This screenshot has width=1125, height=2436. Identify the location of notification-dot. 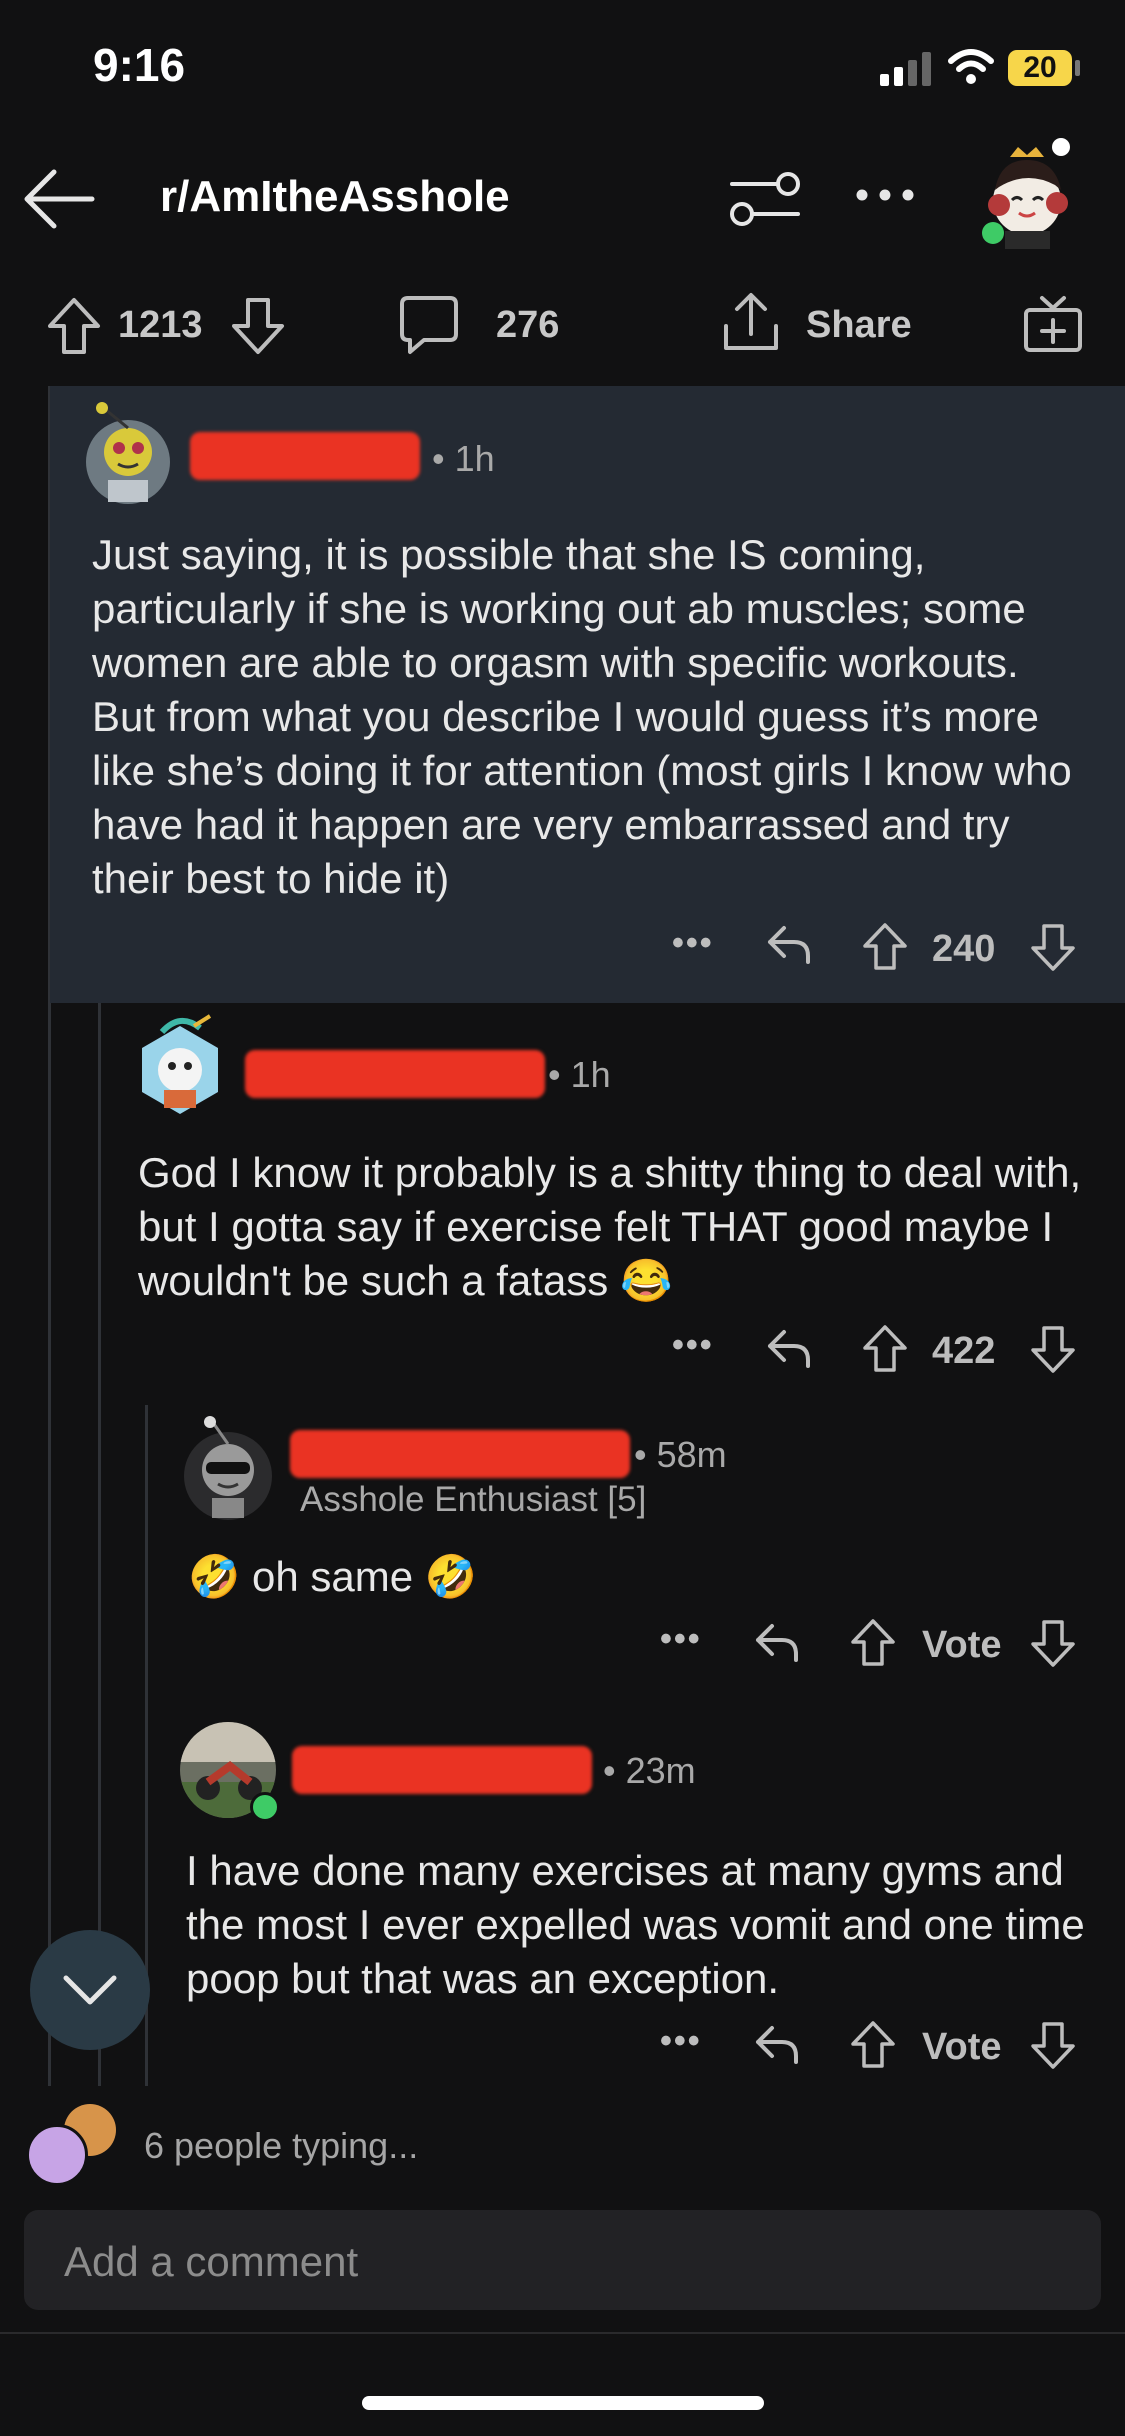
(1061, 147).